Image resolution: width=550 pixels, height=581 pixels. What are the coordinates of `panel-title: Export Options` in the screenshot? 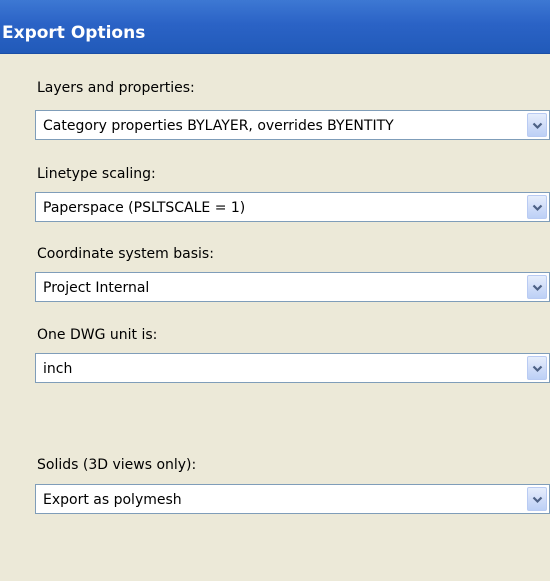 It's located at (74, 33).